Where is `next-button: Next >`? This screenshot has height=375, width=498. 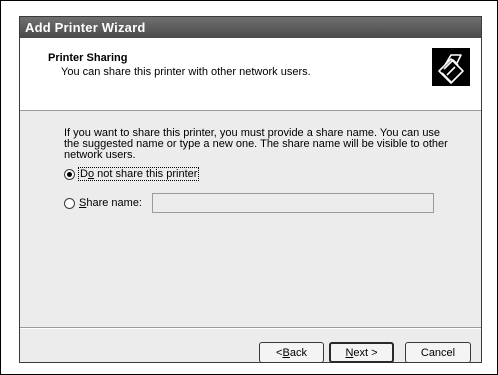
next-button: Next > is located at coordinates (361, 352).